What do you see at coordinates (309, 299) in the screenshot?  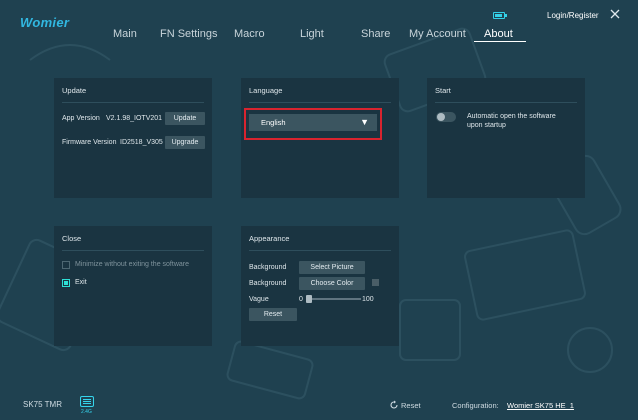 I see `vague-slider-handle` at bounding box center [309, 299].